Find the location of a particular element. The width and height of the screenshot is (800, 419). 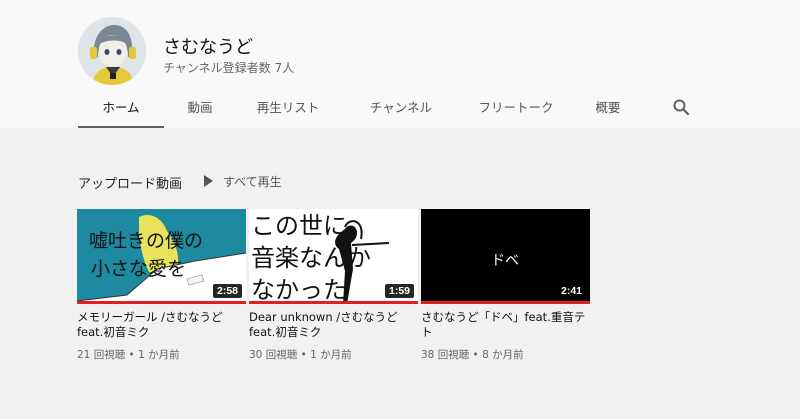

subscriber-count: チャンネル登録者数 7人 is located at coordinates (229, 68).